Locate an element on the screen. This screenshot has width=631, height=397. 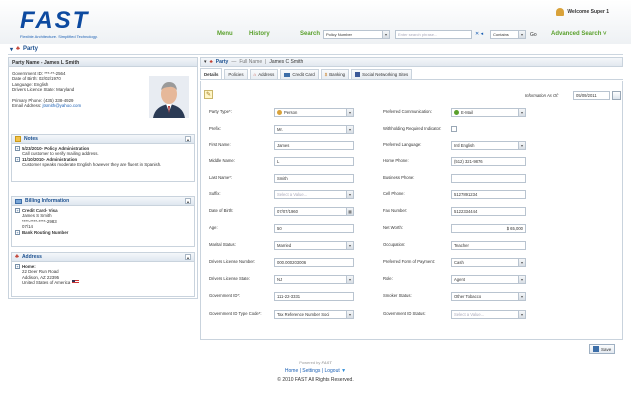
tab-policies: Policies is located at coordinates (236, 74).